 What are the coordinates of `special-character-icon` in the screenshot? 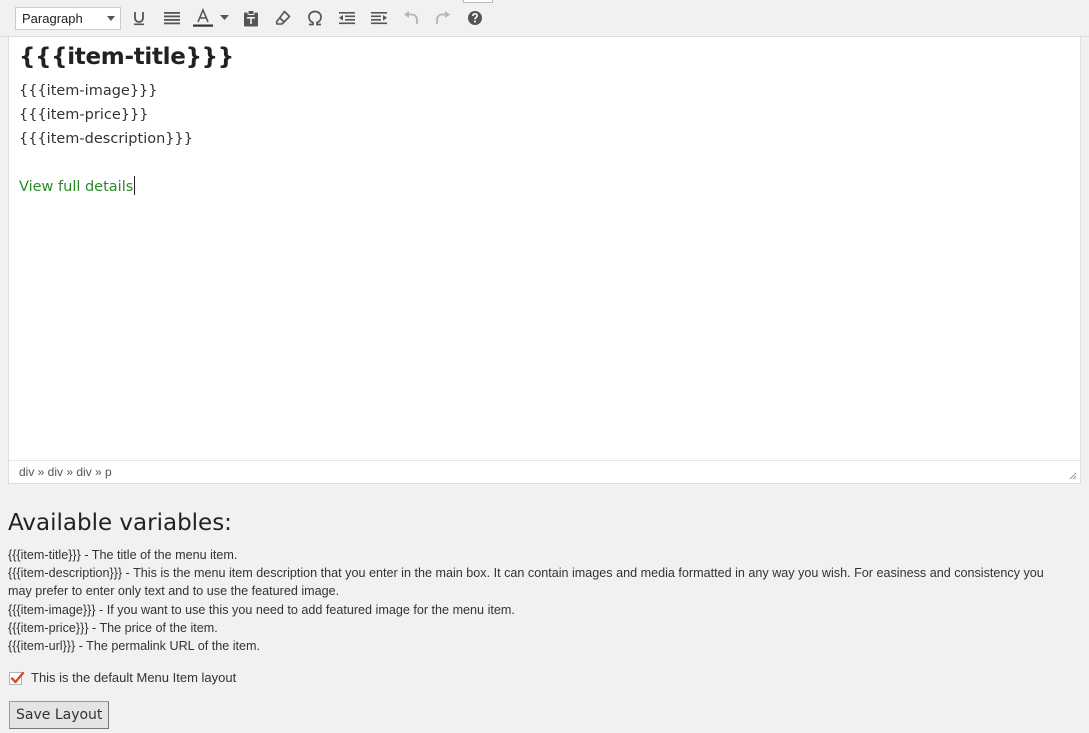 It's located at (315, 18).